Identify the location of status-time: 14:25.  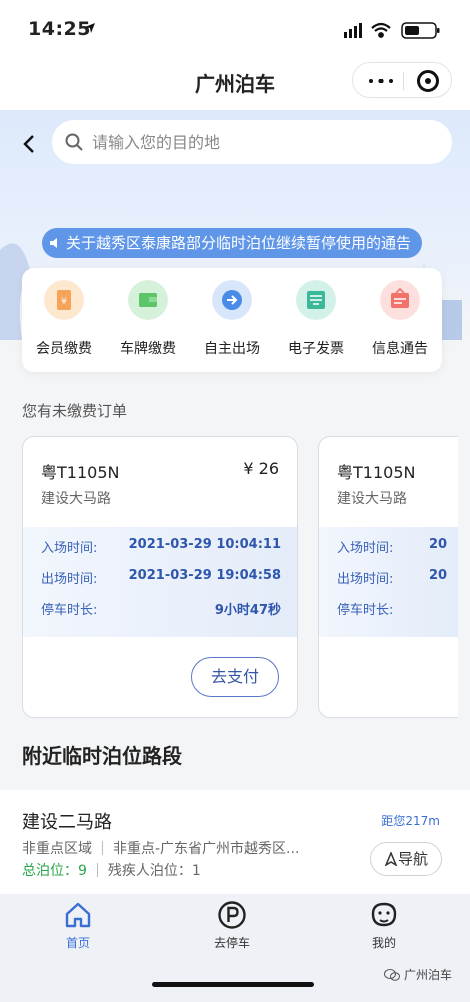
(59, 29).